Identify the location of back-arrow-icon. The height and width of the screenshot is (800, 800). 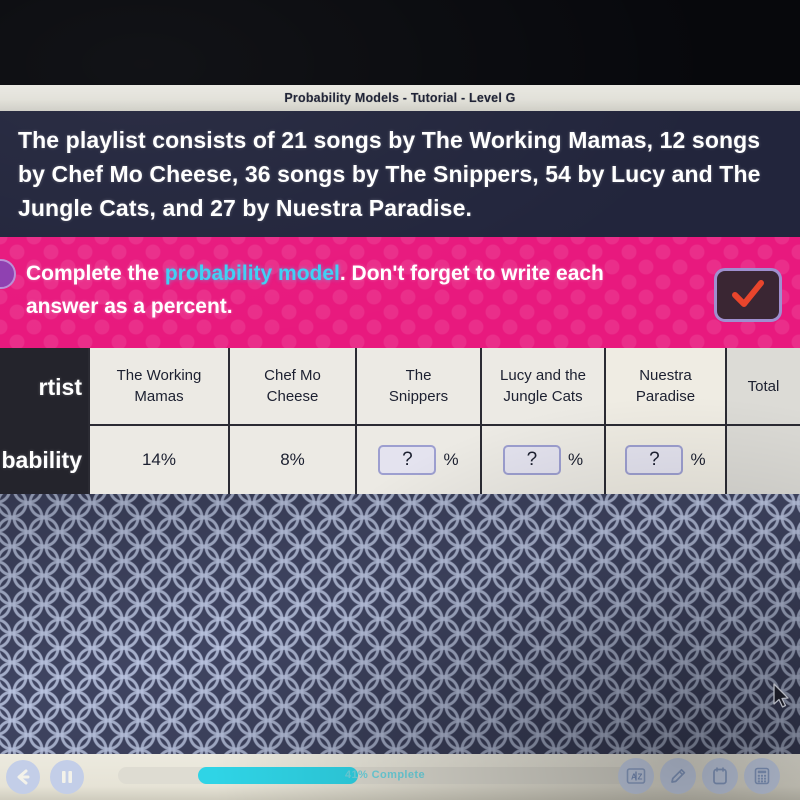
(23, 777).